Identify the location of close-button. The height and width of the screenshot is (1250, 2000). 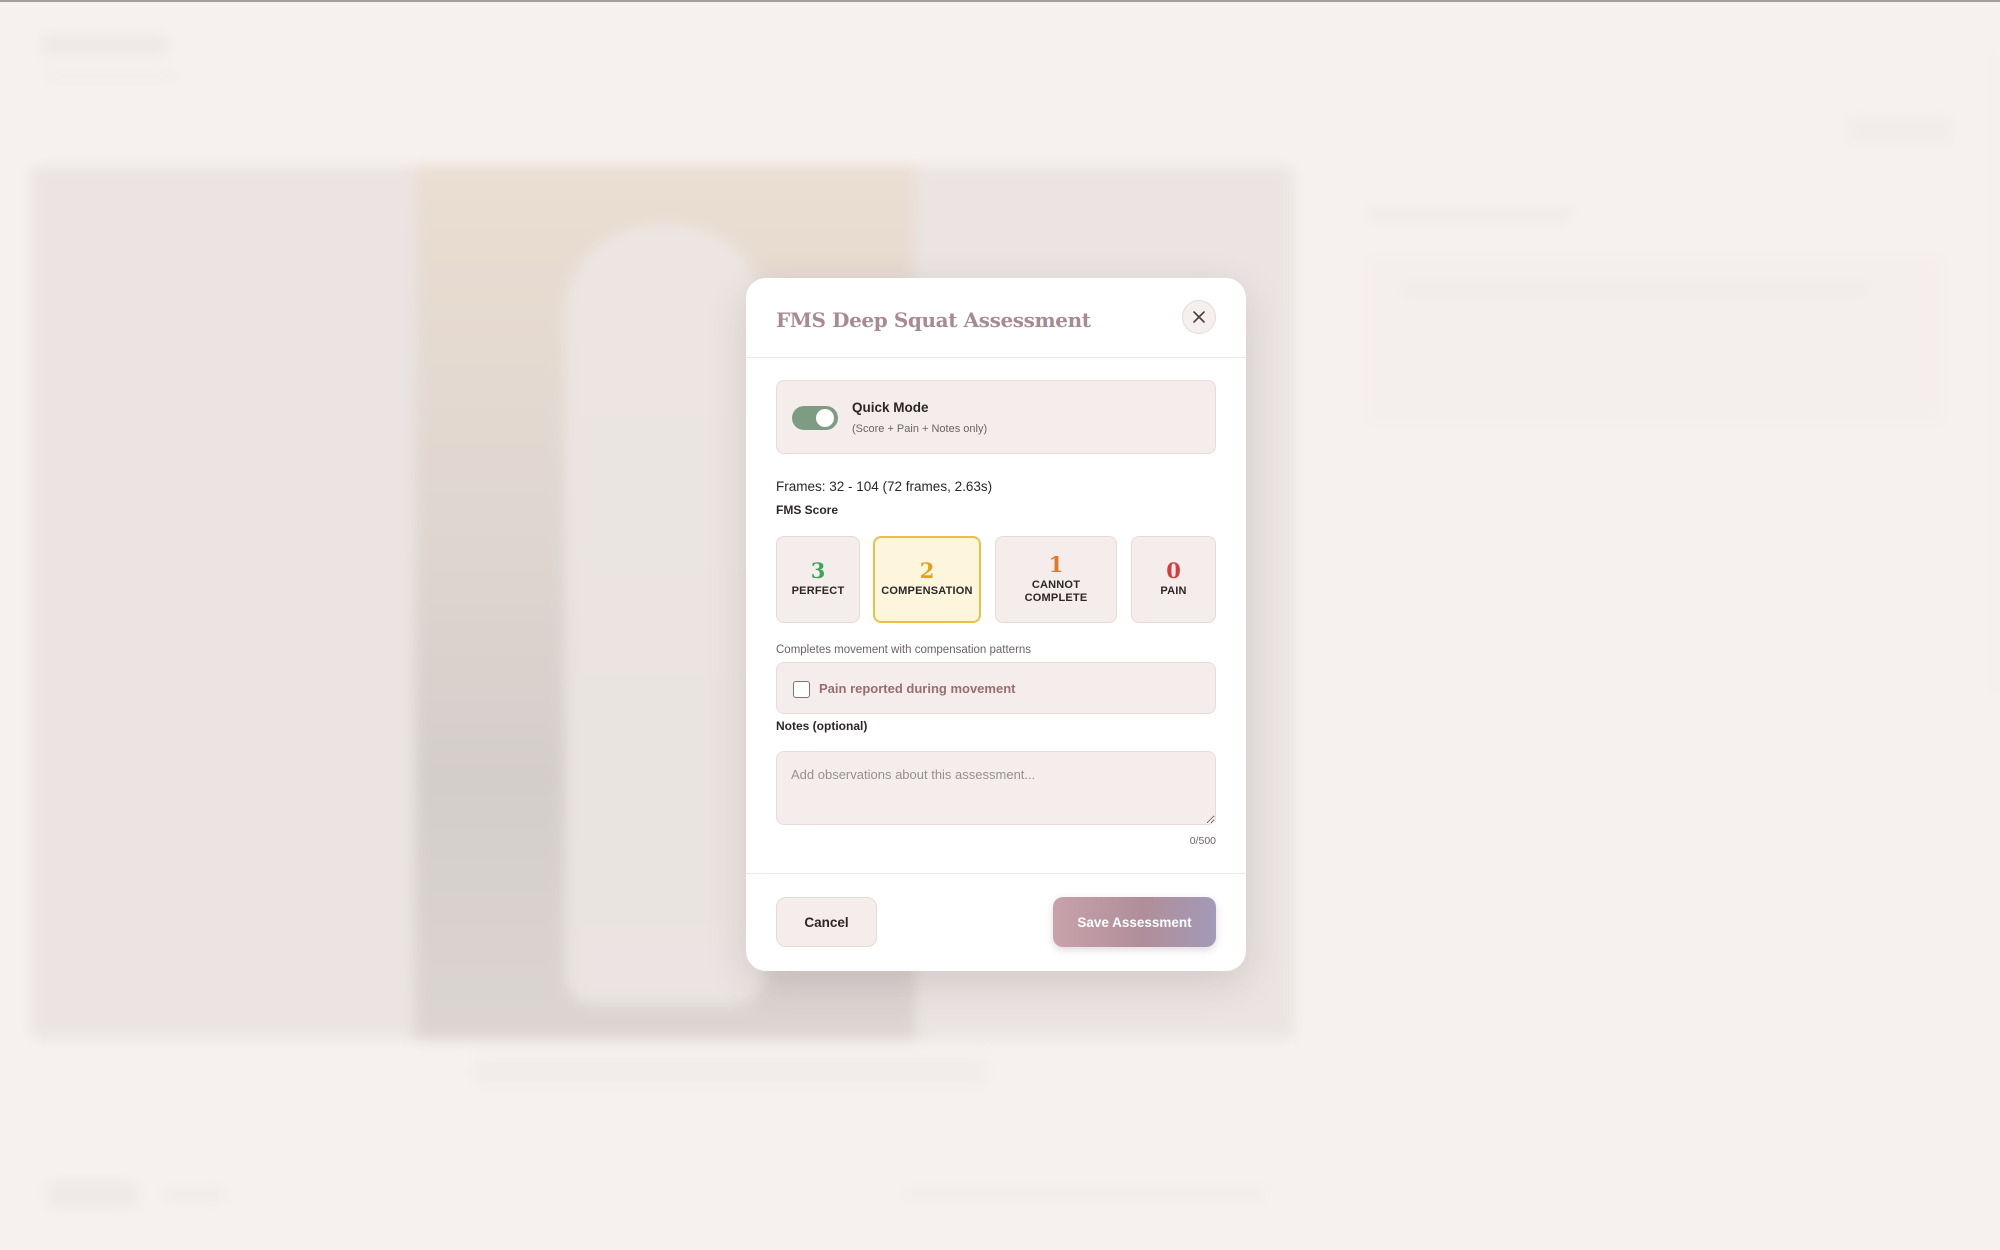
(1199, 317).